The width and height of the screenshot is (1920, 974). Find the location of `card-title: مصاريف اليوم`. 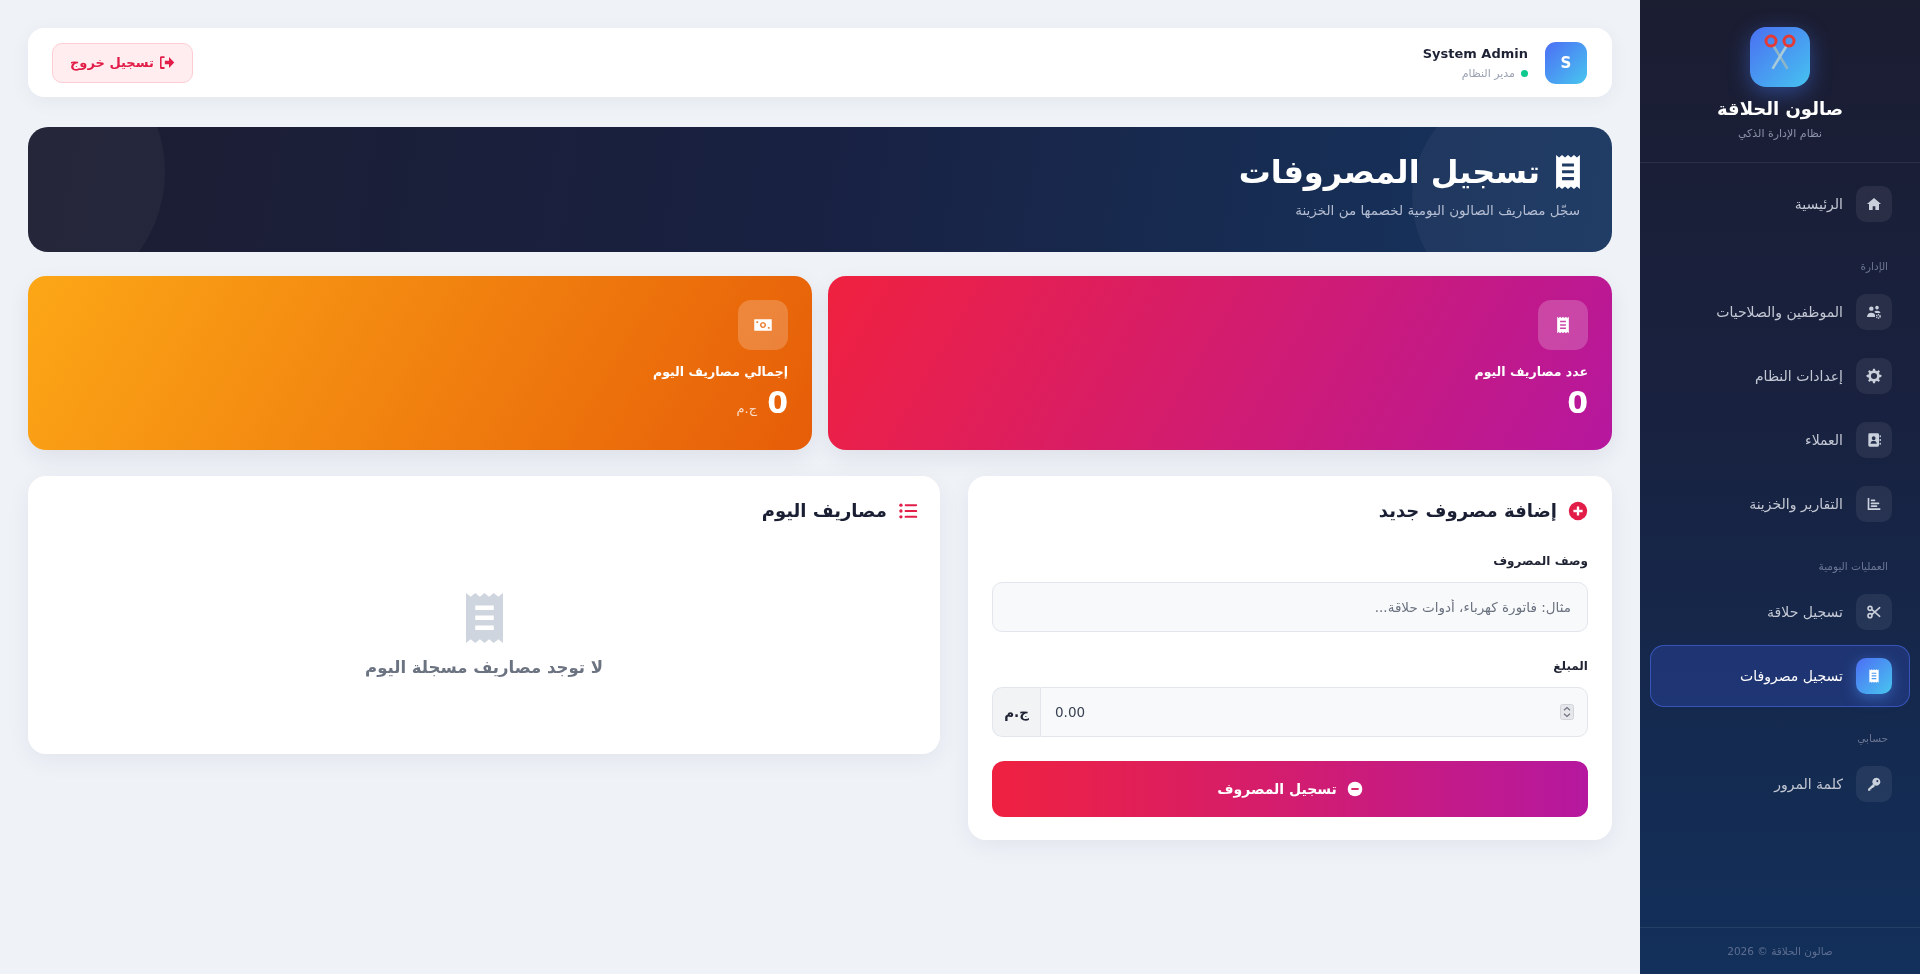

card-title: مصاريف اليوم is located at coordinates (824, 511).